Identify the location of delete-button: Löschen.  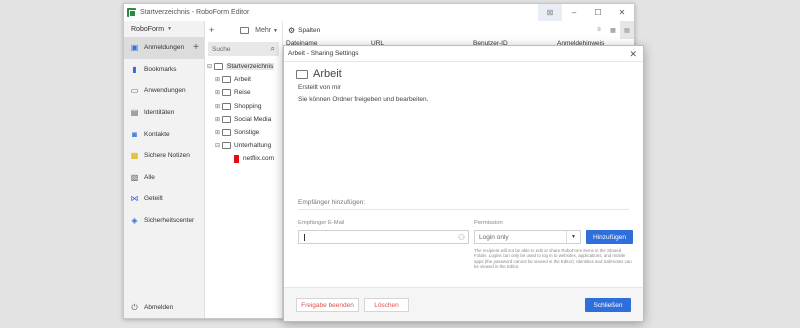
(386, 305).